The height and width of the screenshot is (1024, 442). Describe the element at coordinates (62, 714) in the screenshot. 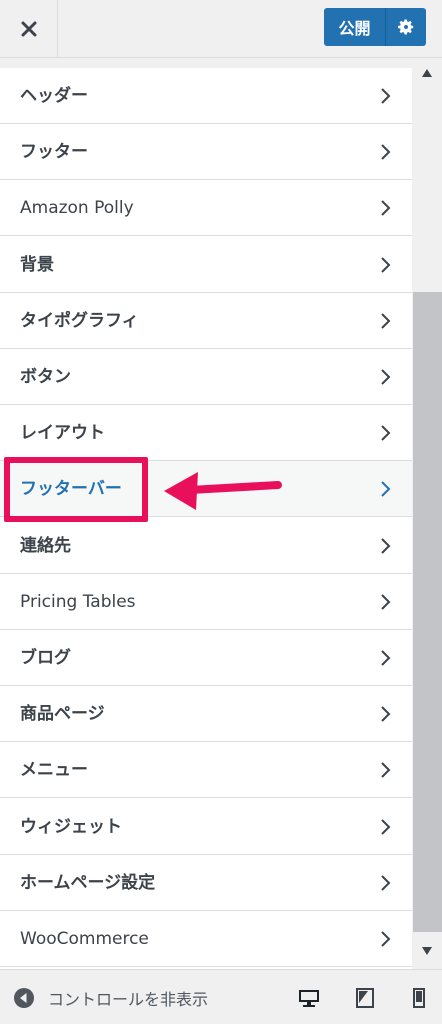

I see `menu-item-label: 商品ページ` at that location.